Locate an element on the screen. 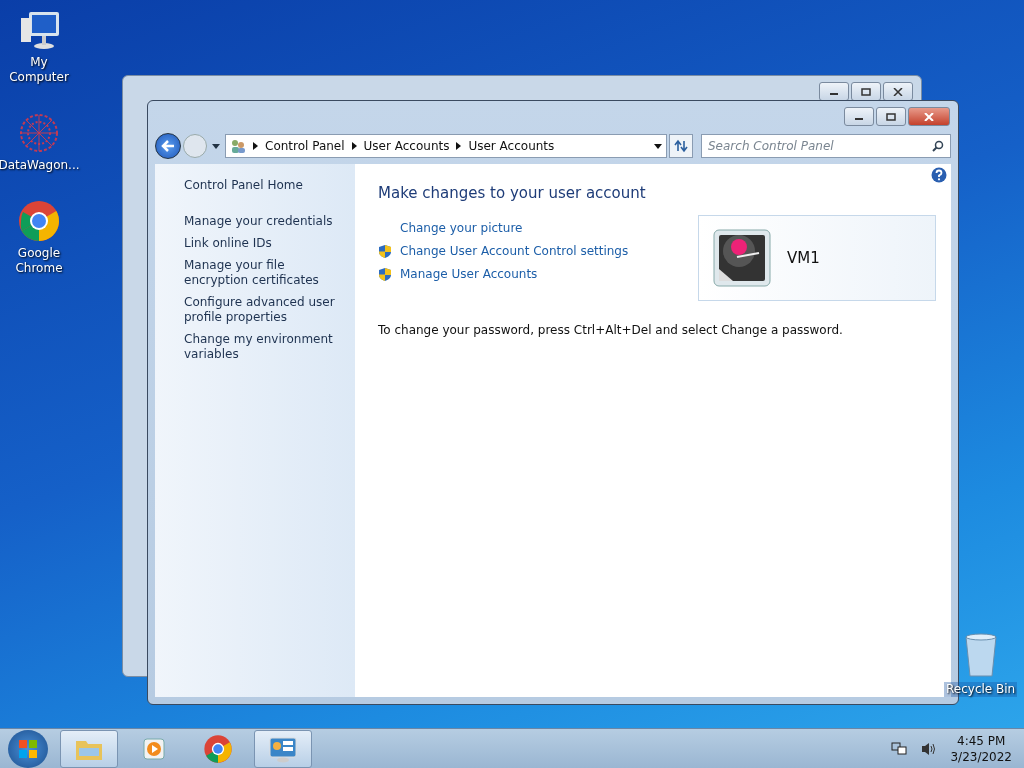  clock-time: 4:45 PM is located at coordinates (981, 740).